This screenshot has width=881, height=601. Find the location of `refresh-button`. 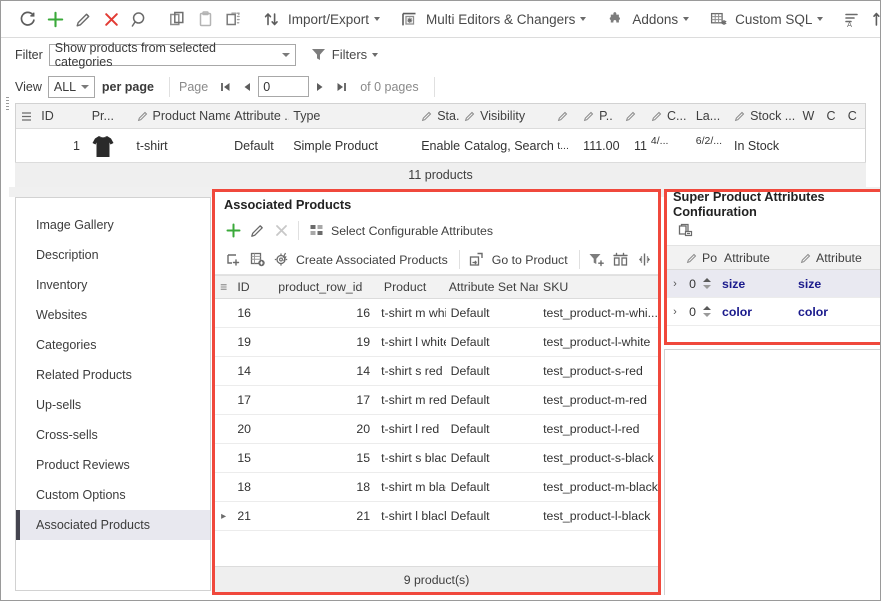

refresh-button is located at coordinates (27, 19).